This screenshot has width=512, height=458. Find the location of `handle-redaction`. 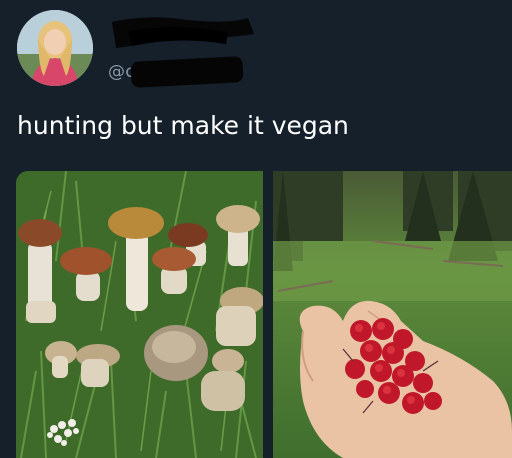

handle-redaction is located at coordinates (187, 72).